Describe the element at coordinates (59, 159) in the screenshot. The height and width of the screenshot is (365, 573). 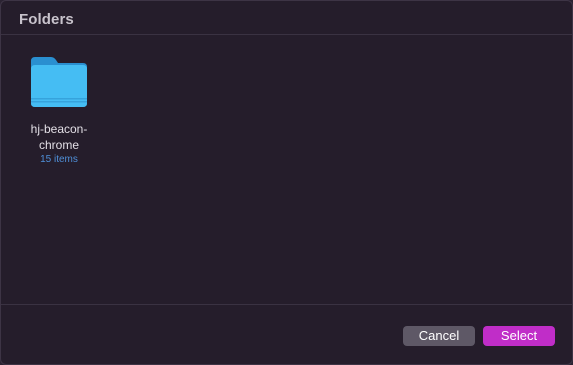
I see `folder-item-count: 15 items` at that location.